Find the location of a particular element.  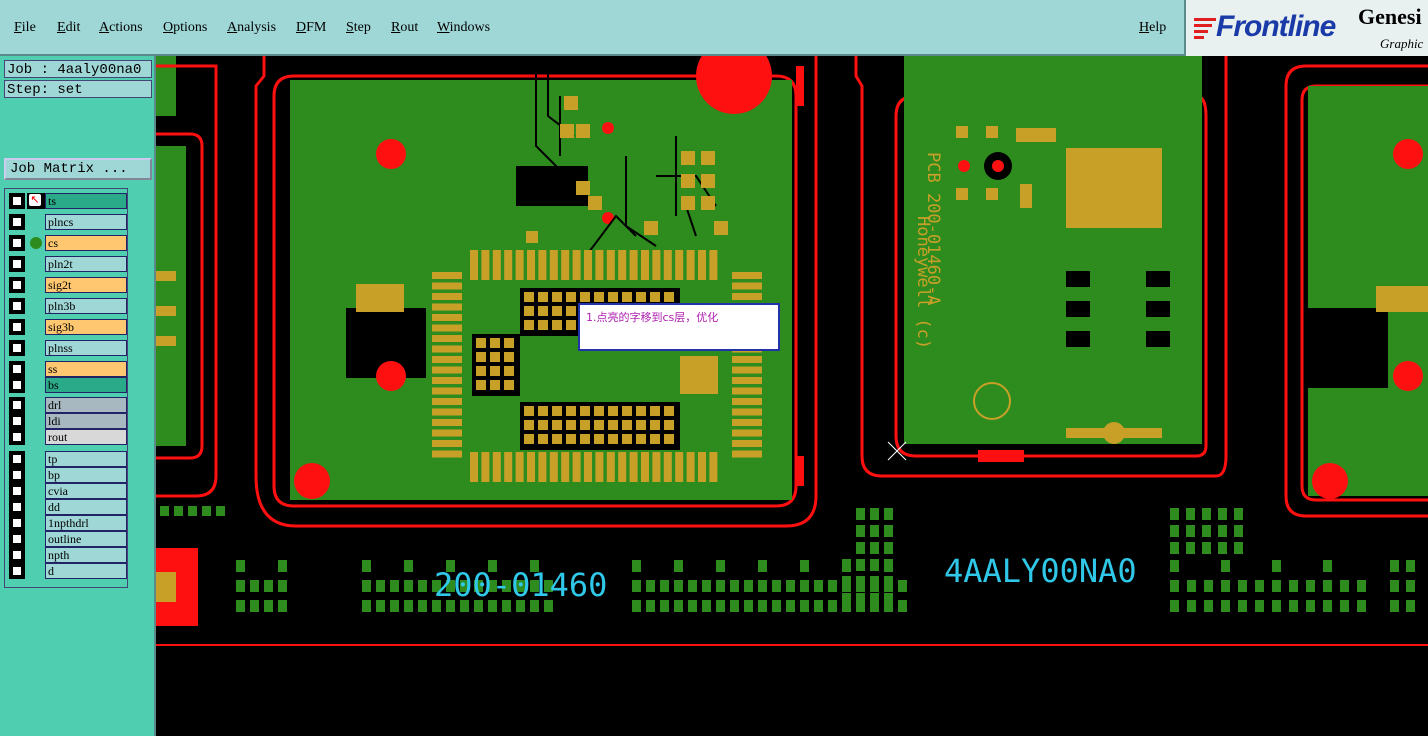

layer-row-drl: drl is located at coordinates (68, 405).